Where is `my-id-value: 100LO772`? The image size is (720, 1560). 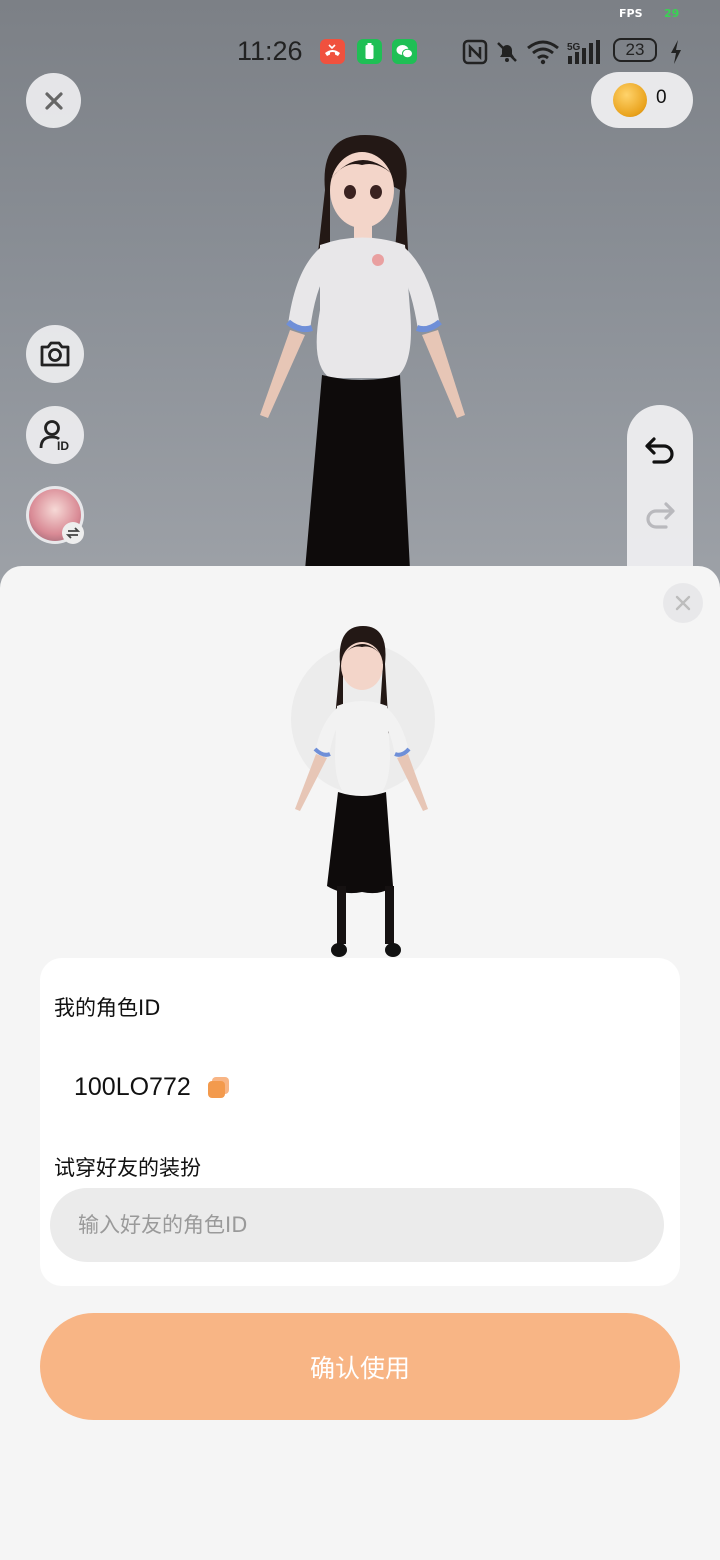 my-id-value: 100LO772 is located at coordinates (132, 1087).